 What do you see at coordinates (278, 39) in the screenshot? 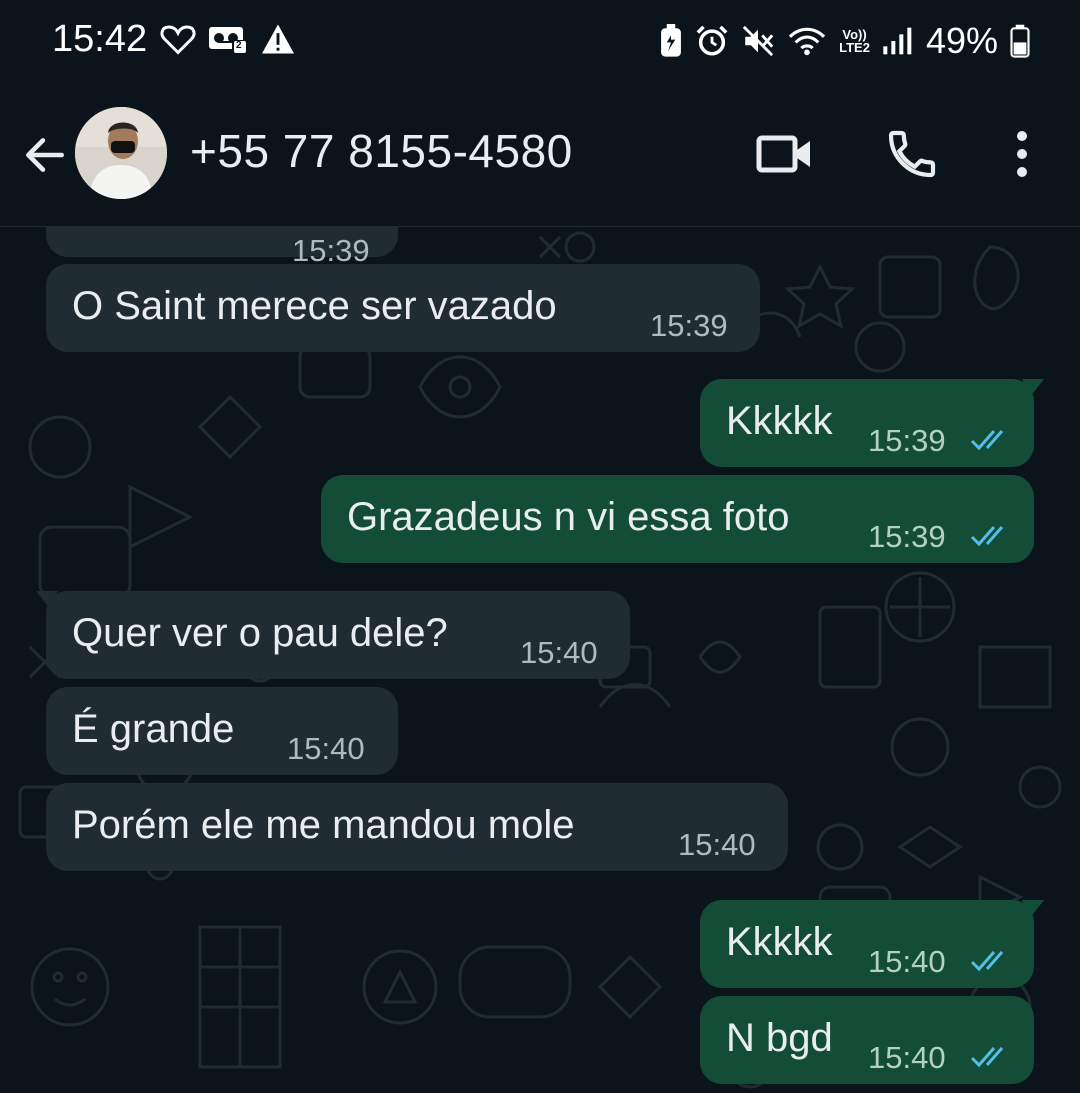
I see `warning-icon` at bounding box center [278, 39].